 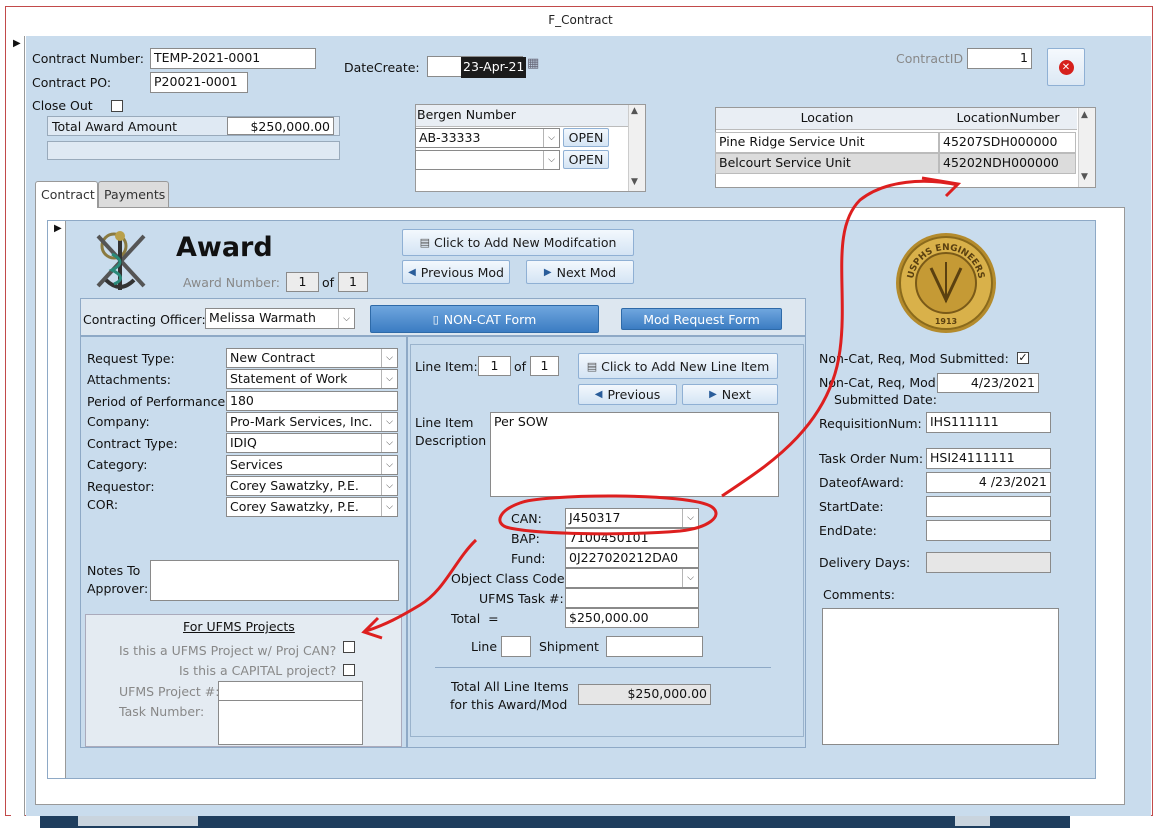 I want to click on submitted-checkbox: ✓, so click(x=1023, y=358).